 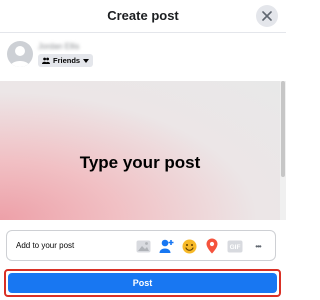 I want to click on audience-selector: Friends, so click(x=66, y=60).